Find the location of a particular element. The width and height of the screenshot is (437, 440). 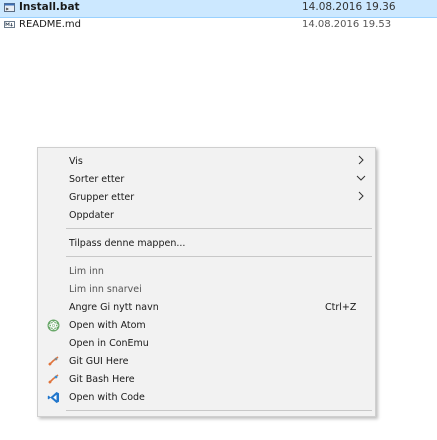

menu-item-paste: Lim inn is located at coordinates (206, 271).